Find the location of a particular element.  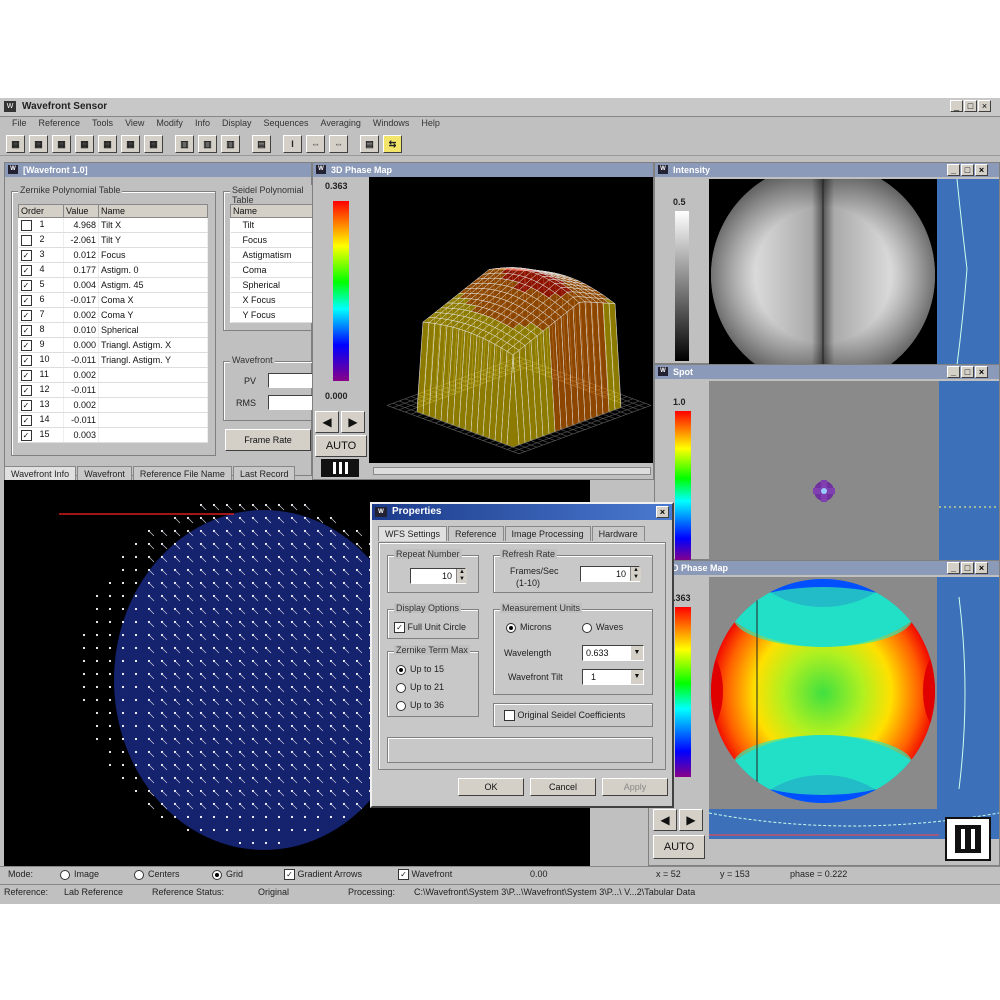

tab-dialog-3: Hardware is located at coordinates (618, 533).